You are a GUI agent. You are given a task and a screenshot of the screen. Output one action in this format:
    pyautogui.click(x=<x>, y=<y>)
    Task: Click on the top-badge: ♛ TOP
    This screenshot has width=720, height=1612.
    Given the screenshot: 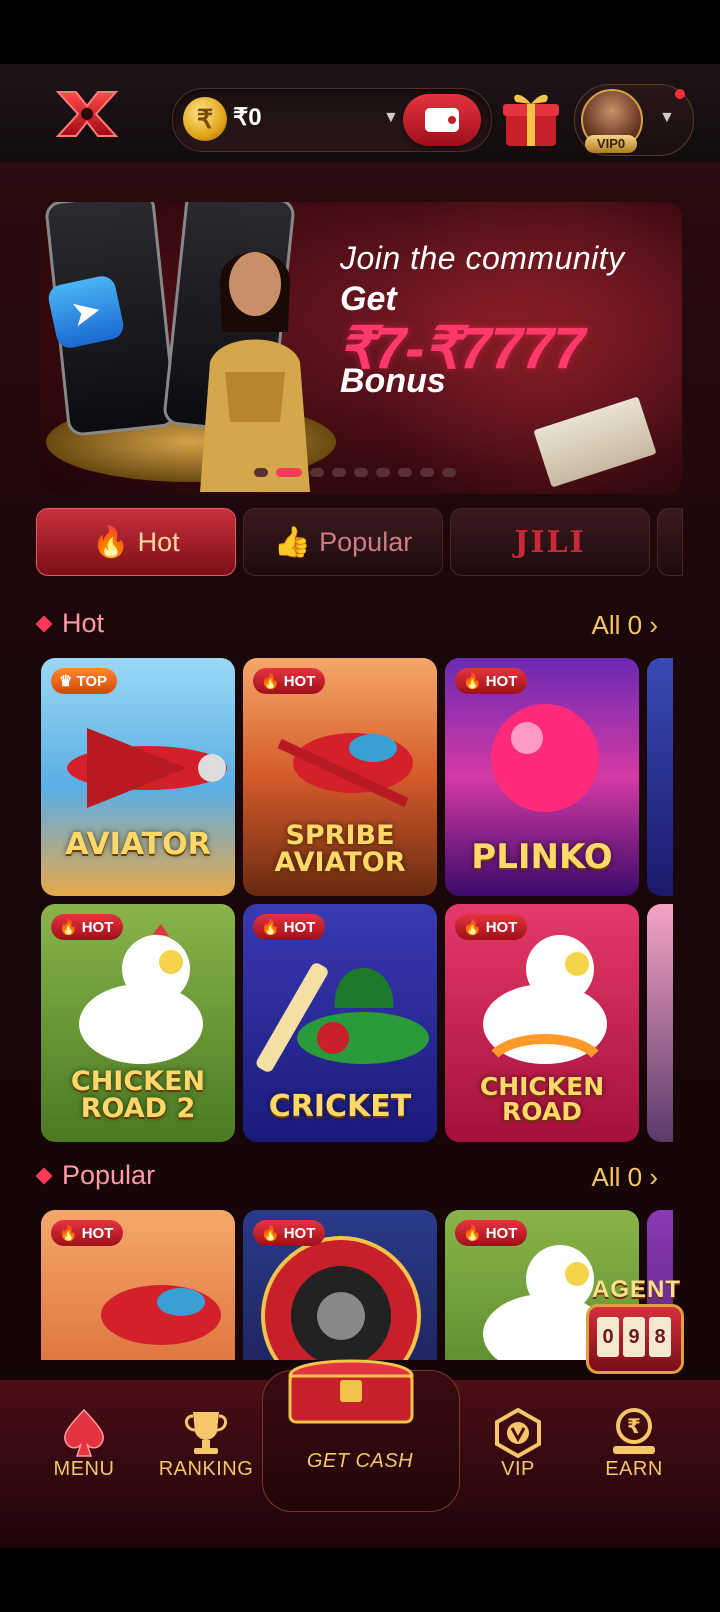 What is the action you would take?
    pyautogui.click(x=84, y=681)
    